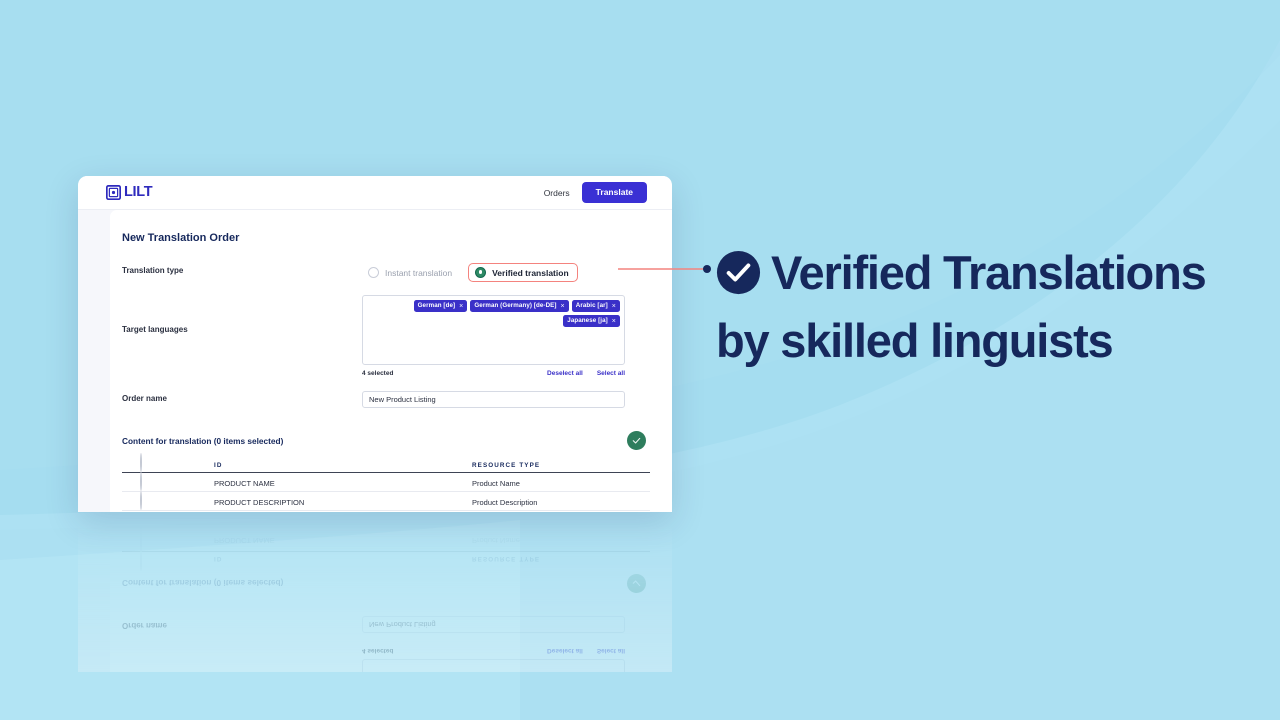  Describe the element at coordinates (343, 501) in the screenshot. I see `row-id-cell: PRODUCT DESCRIPTION` at that location.